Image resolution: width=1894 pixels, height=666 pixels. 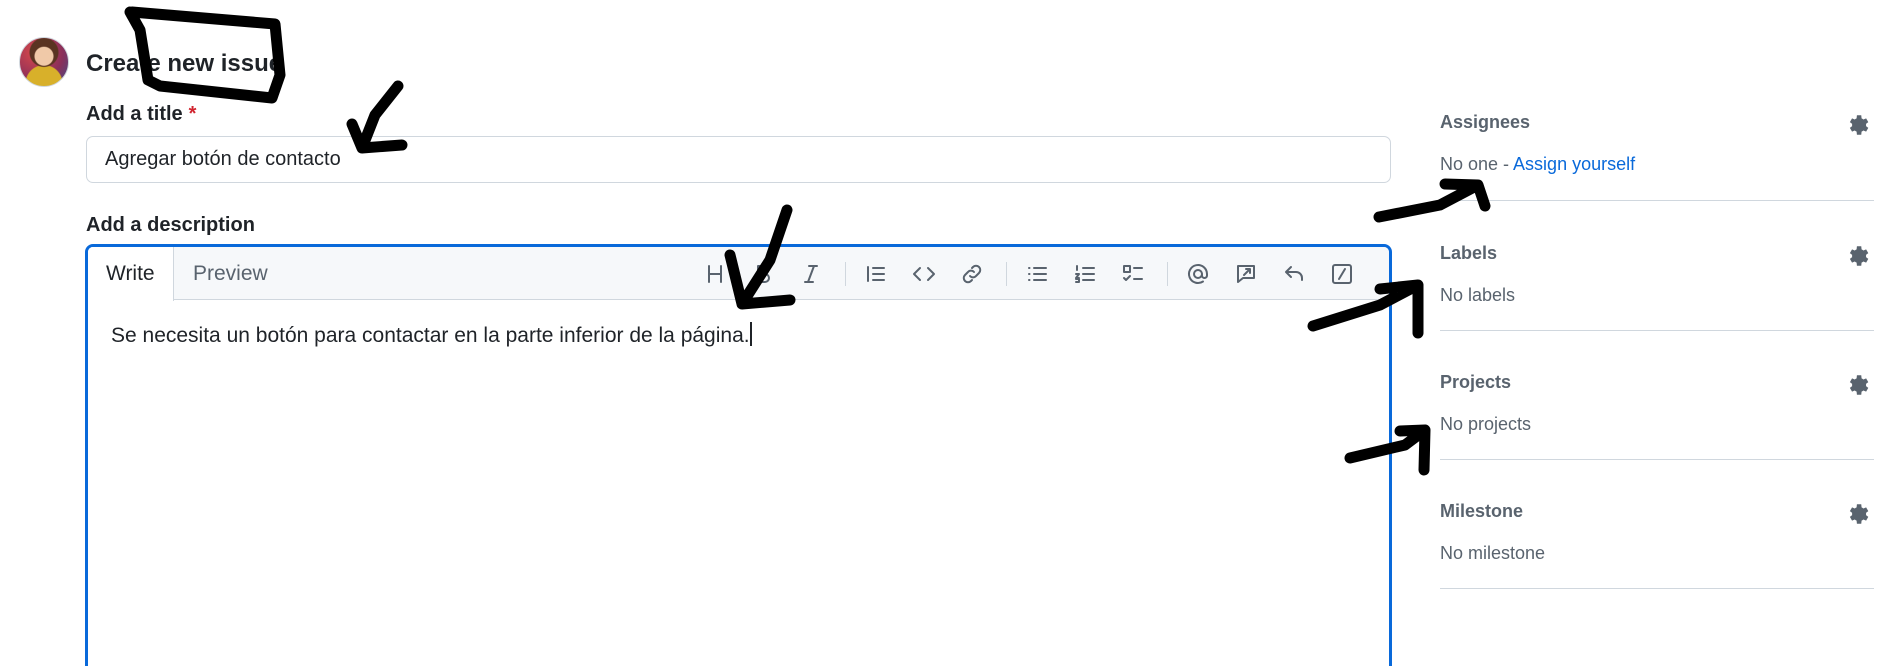 I want to click on code-icon, so click(x=924, y=274).